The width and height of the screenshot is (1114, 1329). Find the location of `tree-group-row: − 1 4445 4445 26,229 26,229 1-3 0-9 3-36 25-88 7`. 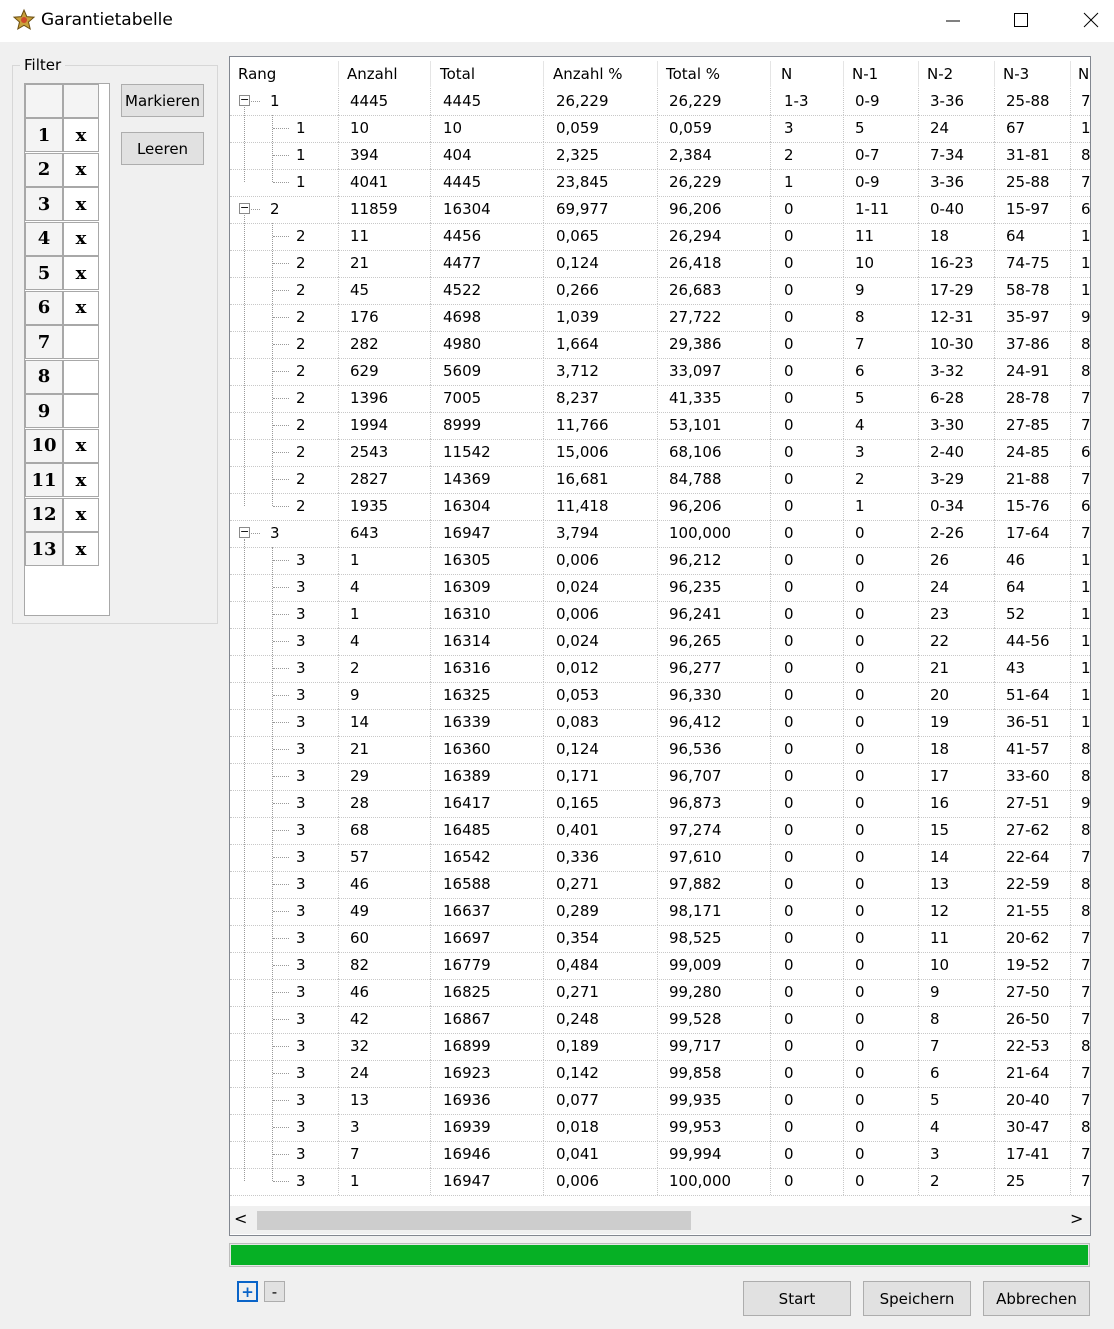

tree-group-row: − 1 4445 4445 26,229 26,229 1-3 0-9 3-36 25-88 7 is located at coordinates (660, 102).